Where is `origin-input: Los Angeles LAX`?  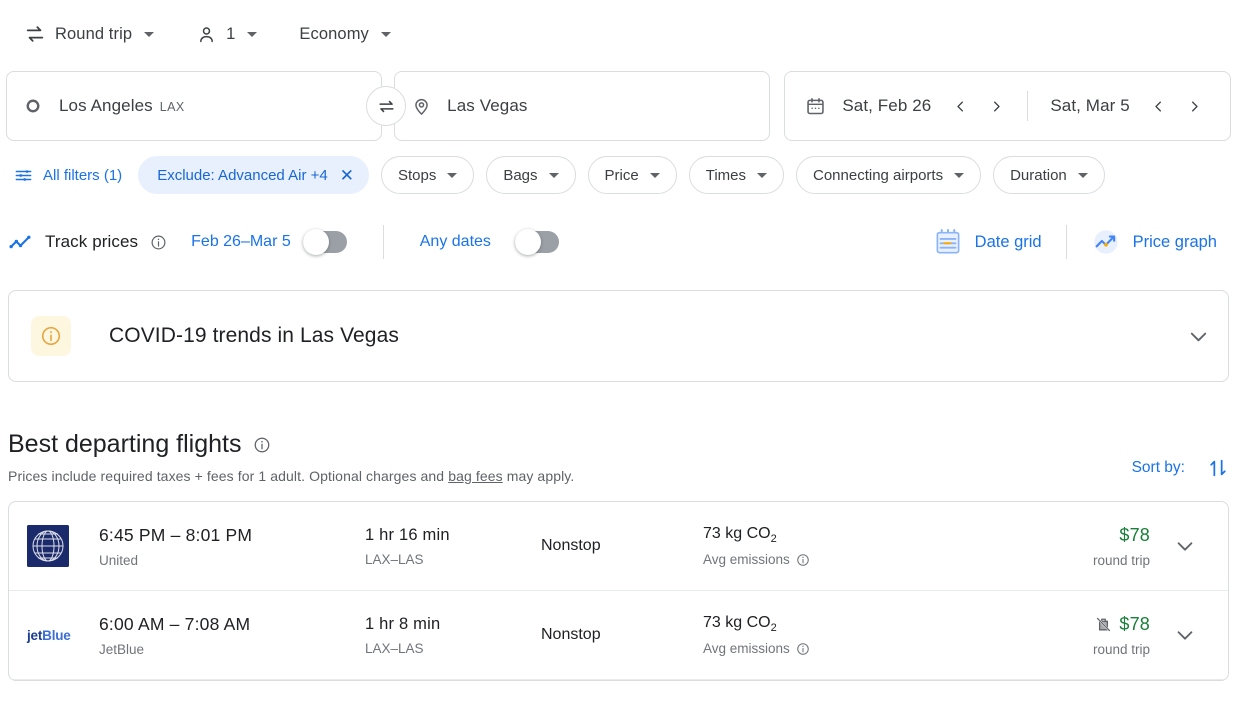 origin-input: Los Angeles LAX is located at coordinates (194, 106).